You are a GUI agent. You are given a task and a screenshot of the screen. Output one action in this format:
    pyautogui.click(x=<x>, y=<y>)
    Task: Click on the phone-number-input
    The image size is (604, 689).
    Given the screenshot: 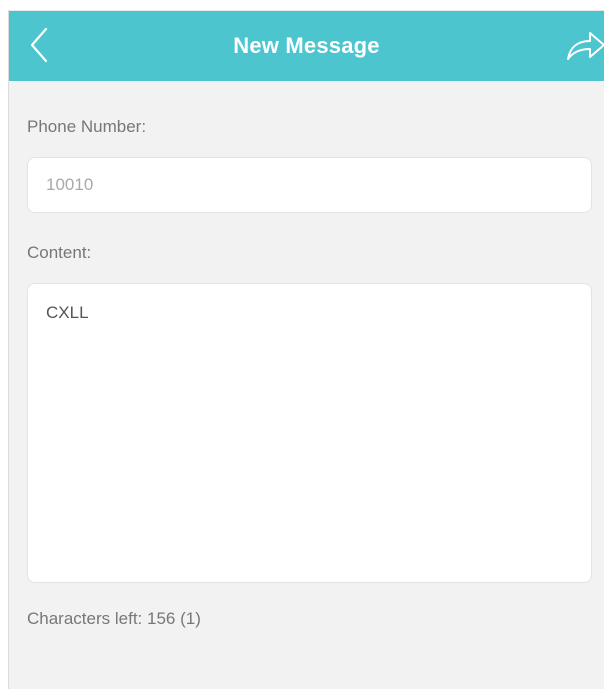 What is the action you would take?
    pyautogui.click(x=309, y=185)
    